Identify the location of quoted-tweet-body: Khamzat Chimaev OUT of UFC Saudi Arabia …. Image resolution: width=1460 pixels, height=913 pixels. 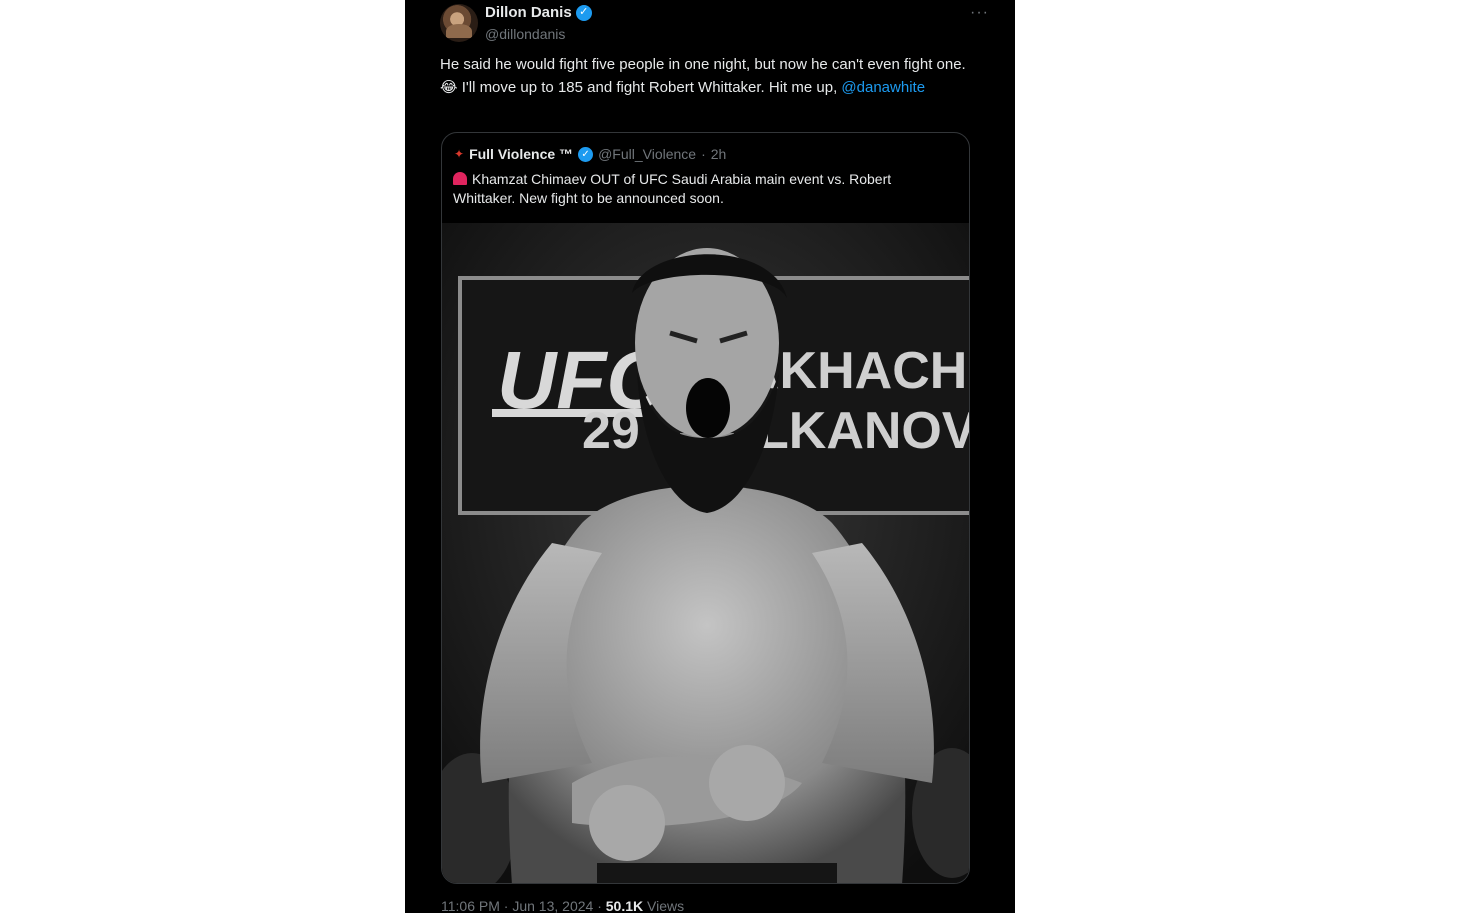
(672, 188).